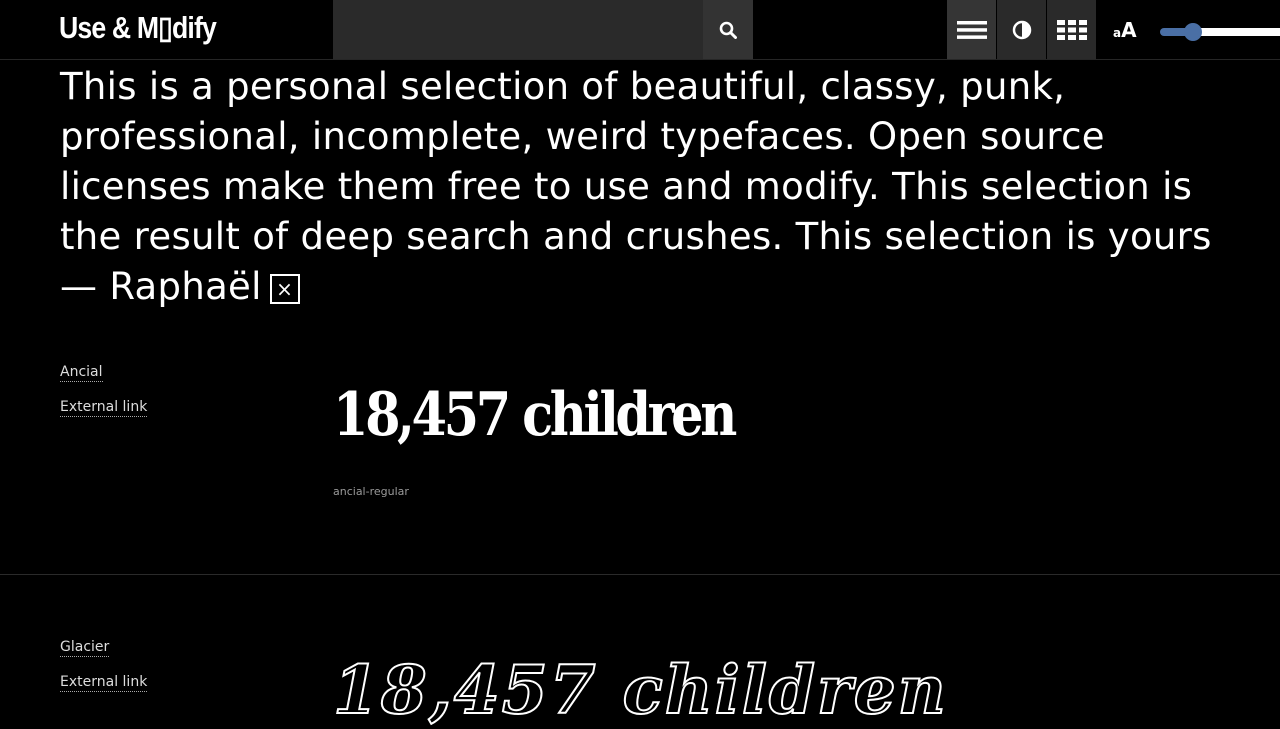 The image size is (1280, 729). I want to click on close-icon: ×, so click(285, 289).